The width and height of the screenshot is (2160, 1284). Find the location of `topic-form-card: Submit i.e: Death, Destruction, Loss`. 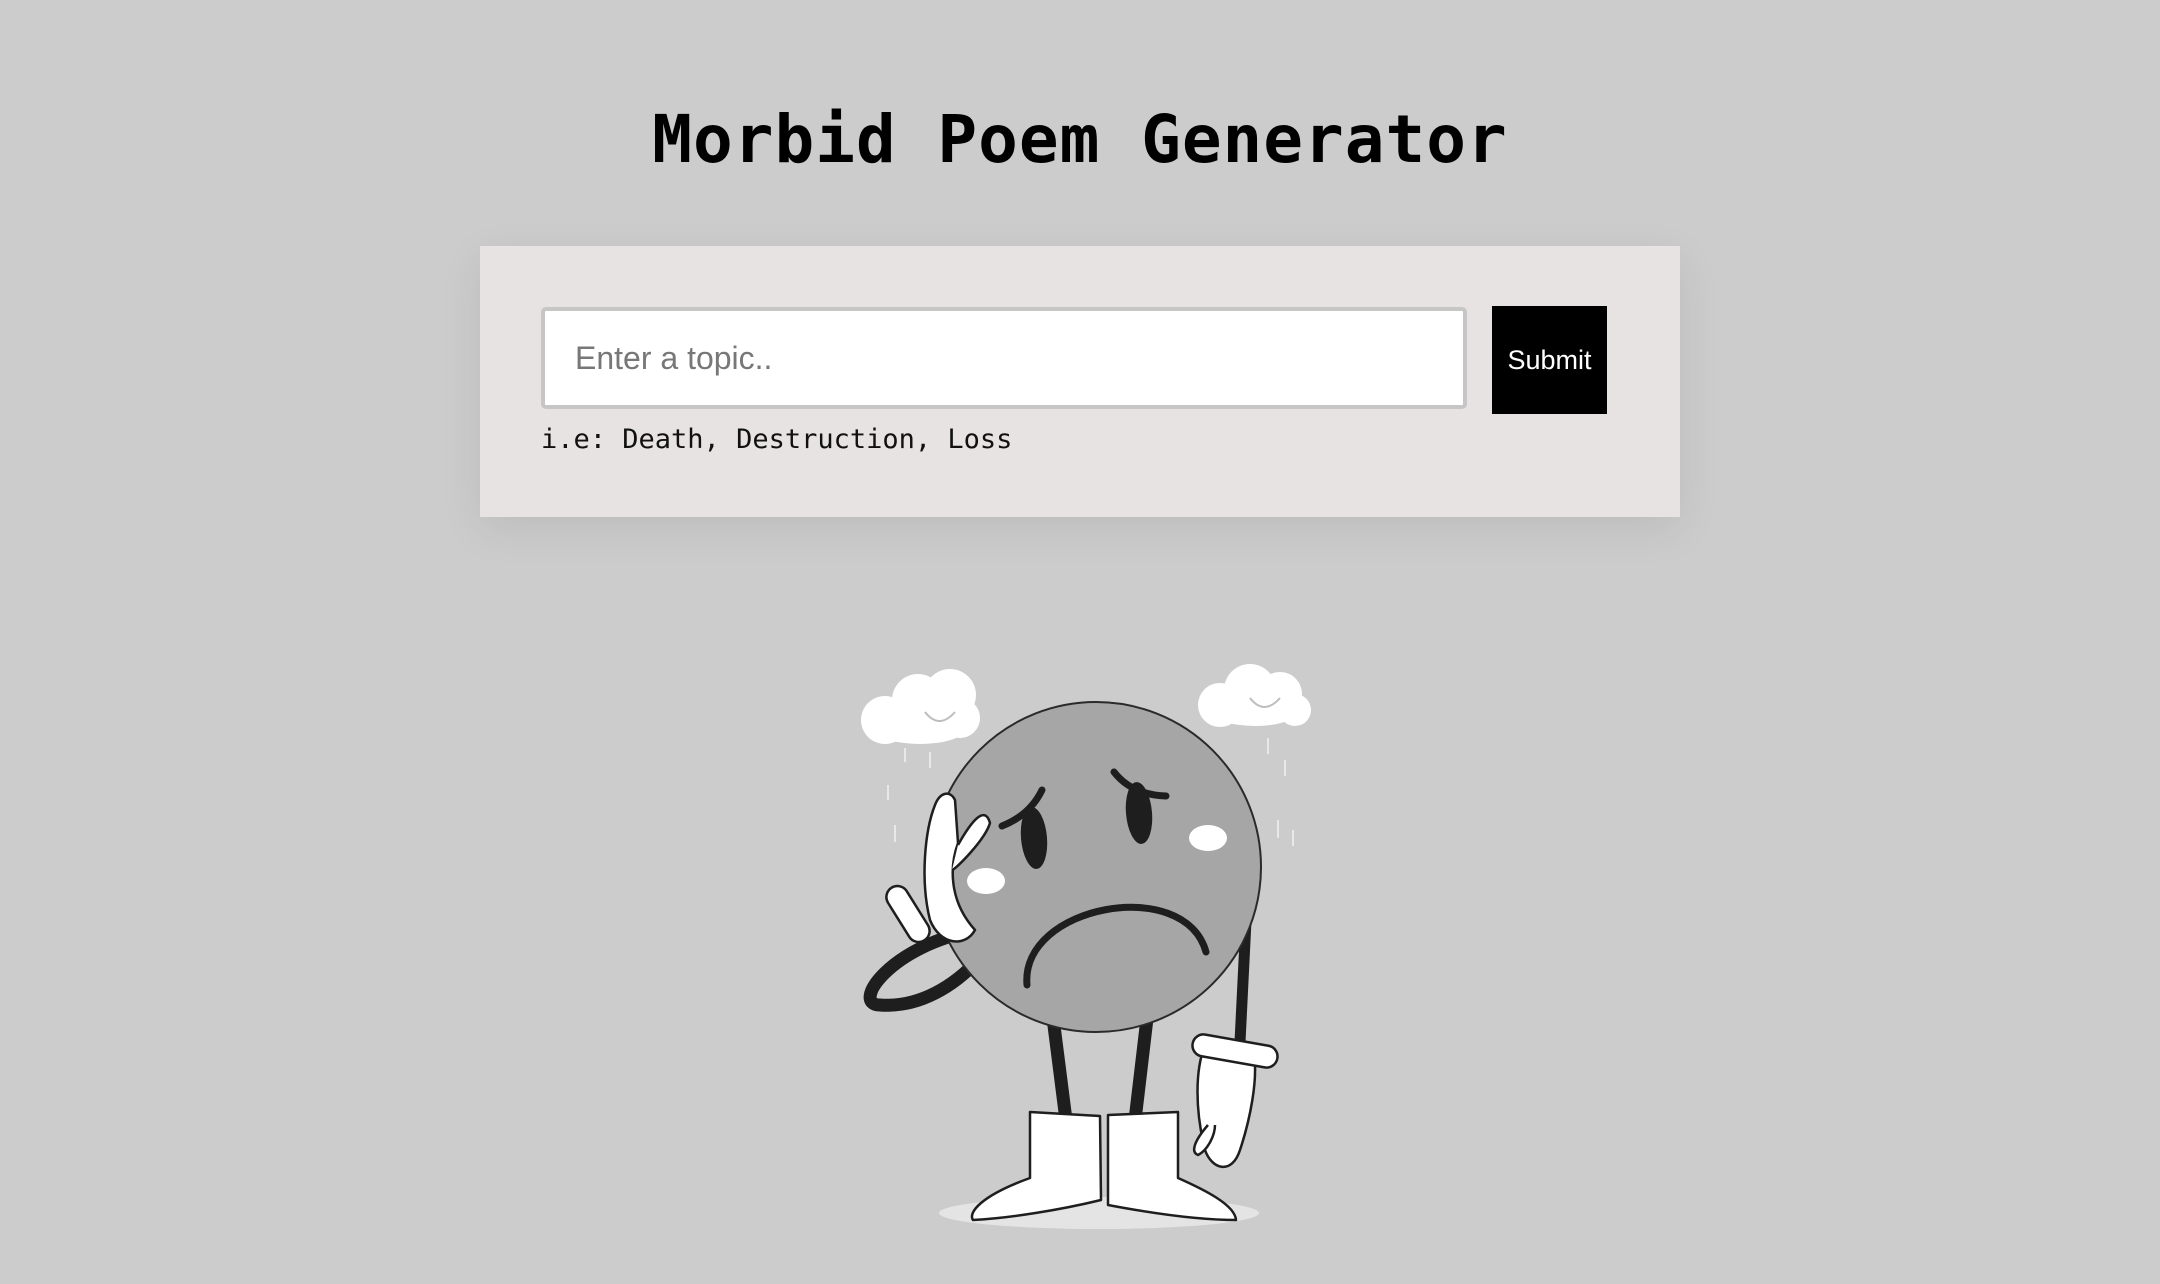

topic-form-card: Submit i.e: Death, Destruction, Loss is located at coordinates (1080, 381).